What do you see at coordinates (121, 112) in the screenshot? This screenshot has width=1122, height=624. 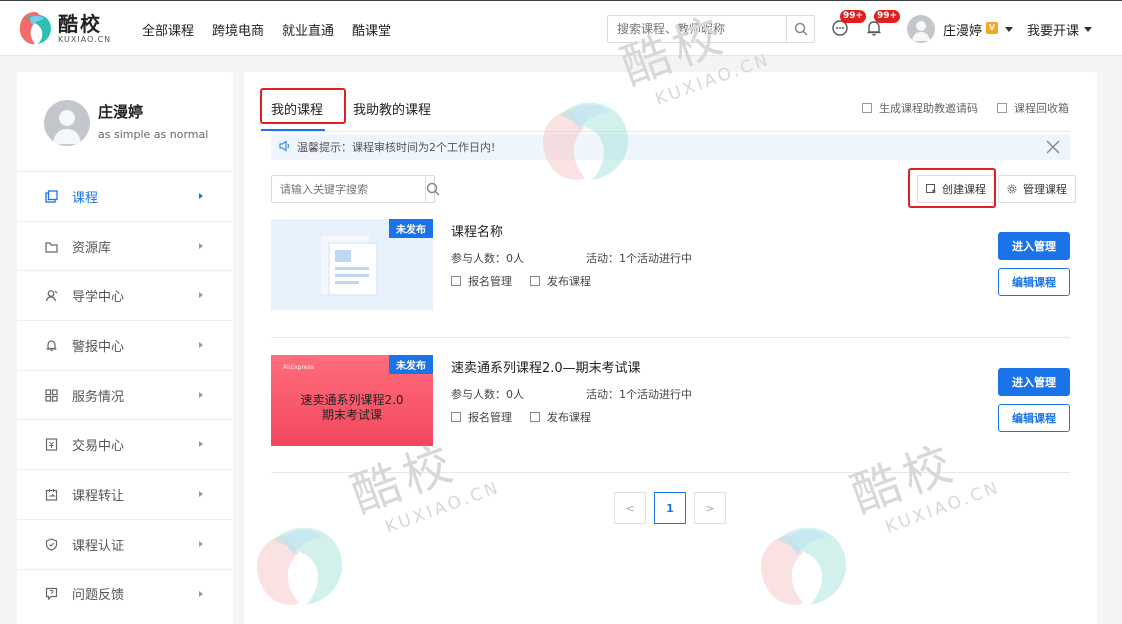 I see `profile-name: 庄漫婷` at bounding box center [121, 112].